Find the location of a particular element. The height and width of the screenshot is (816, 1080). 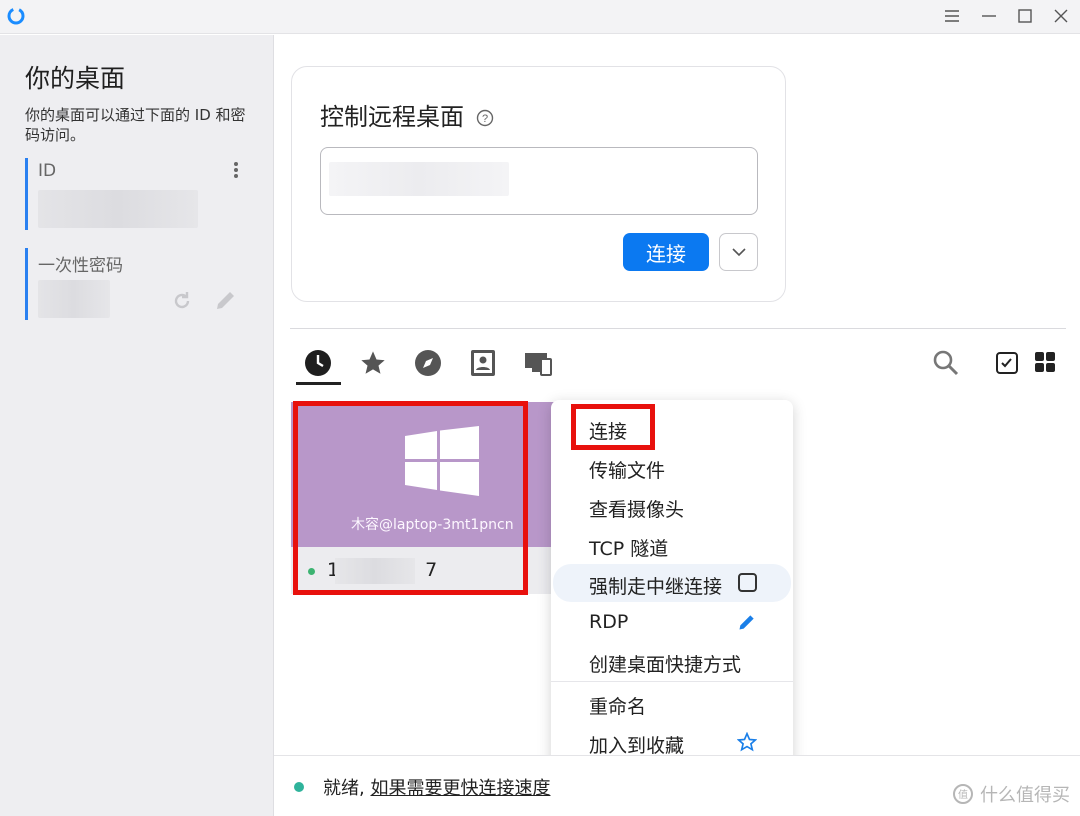

active-tab-indicator is located at coordinates (318, 383).